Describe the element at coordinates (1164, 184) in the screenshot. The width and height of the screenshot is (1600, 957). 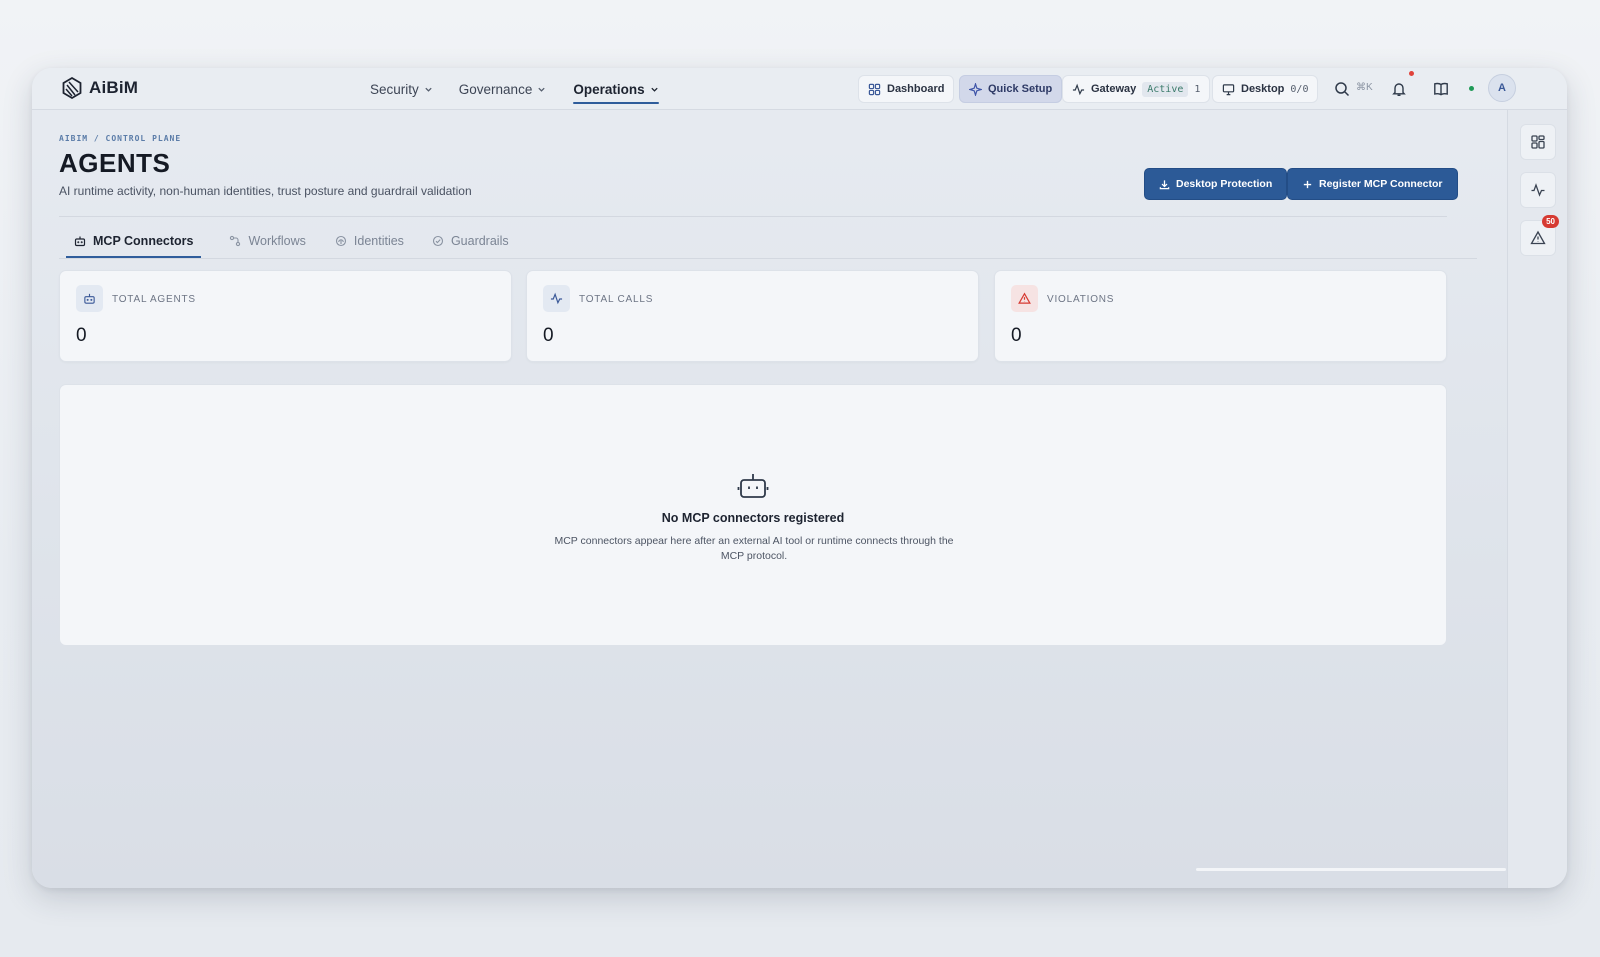
I see `download-icon` at that location.